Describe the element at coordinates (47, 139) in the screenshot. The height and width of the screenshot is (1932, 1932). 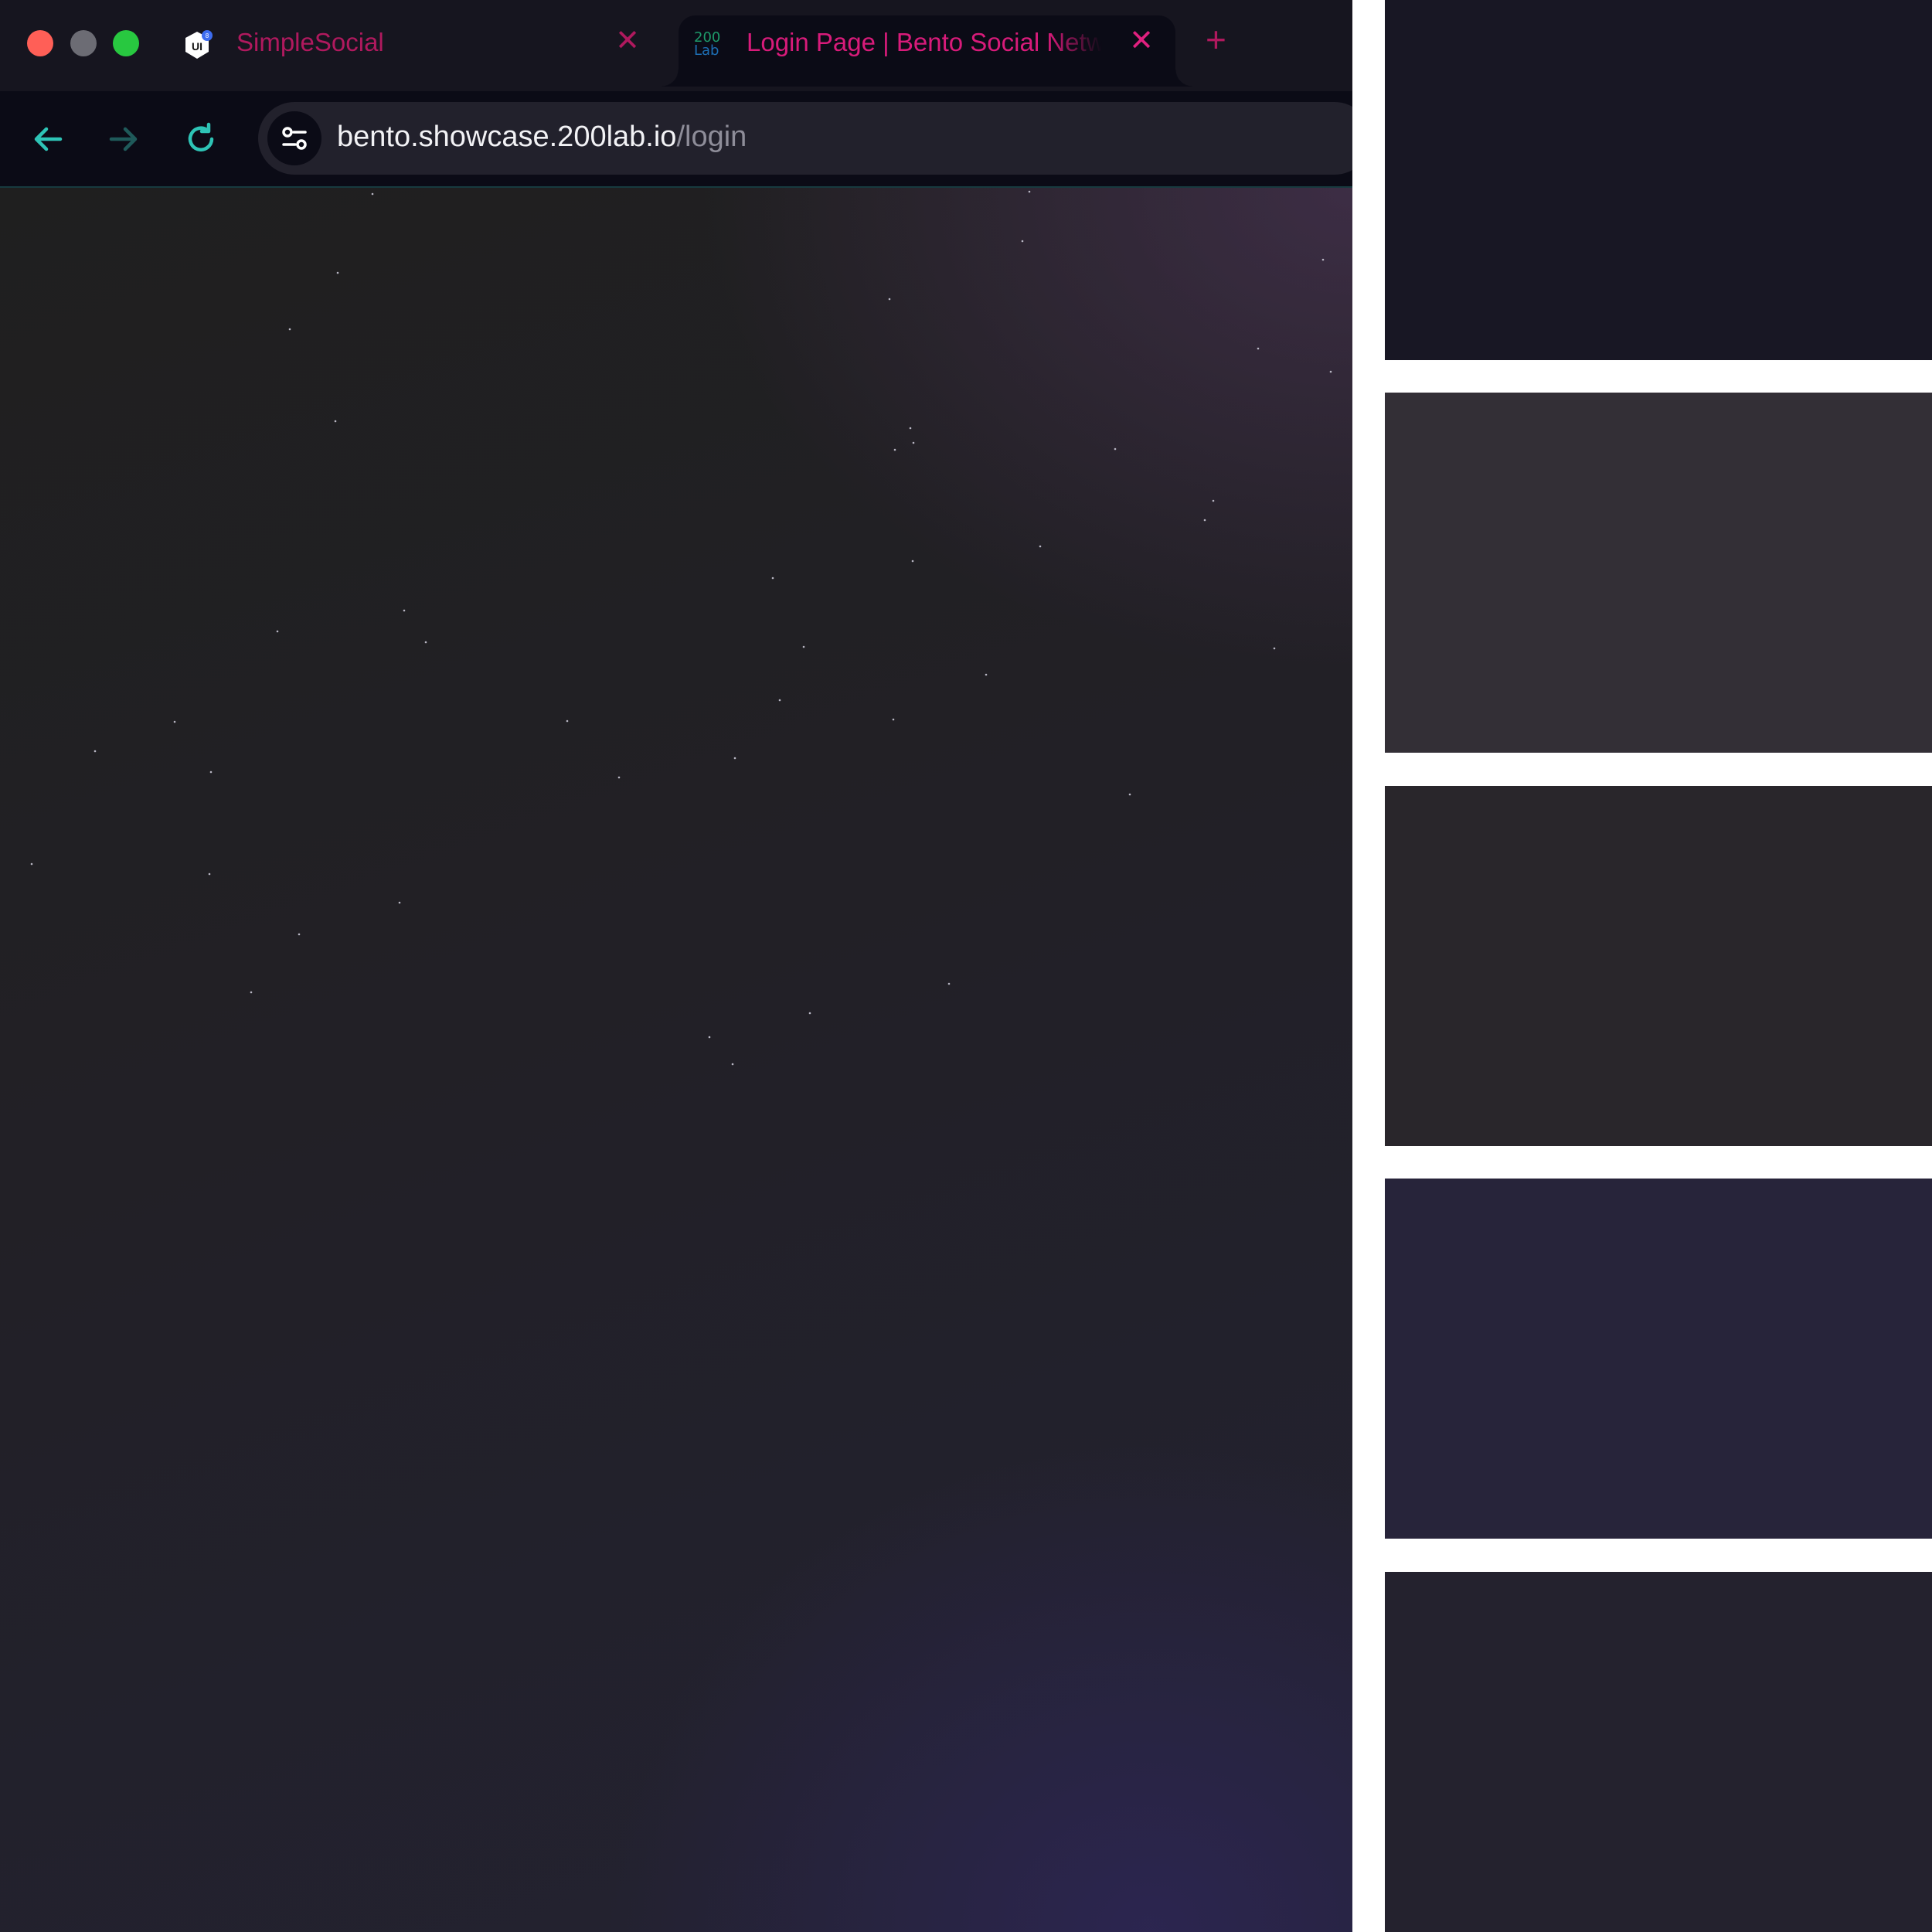
I see `back-arrow-icon` at that location.